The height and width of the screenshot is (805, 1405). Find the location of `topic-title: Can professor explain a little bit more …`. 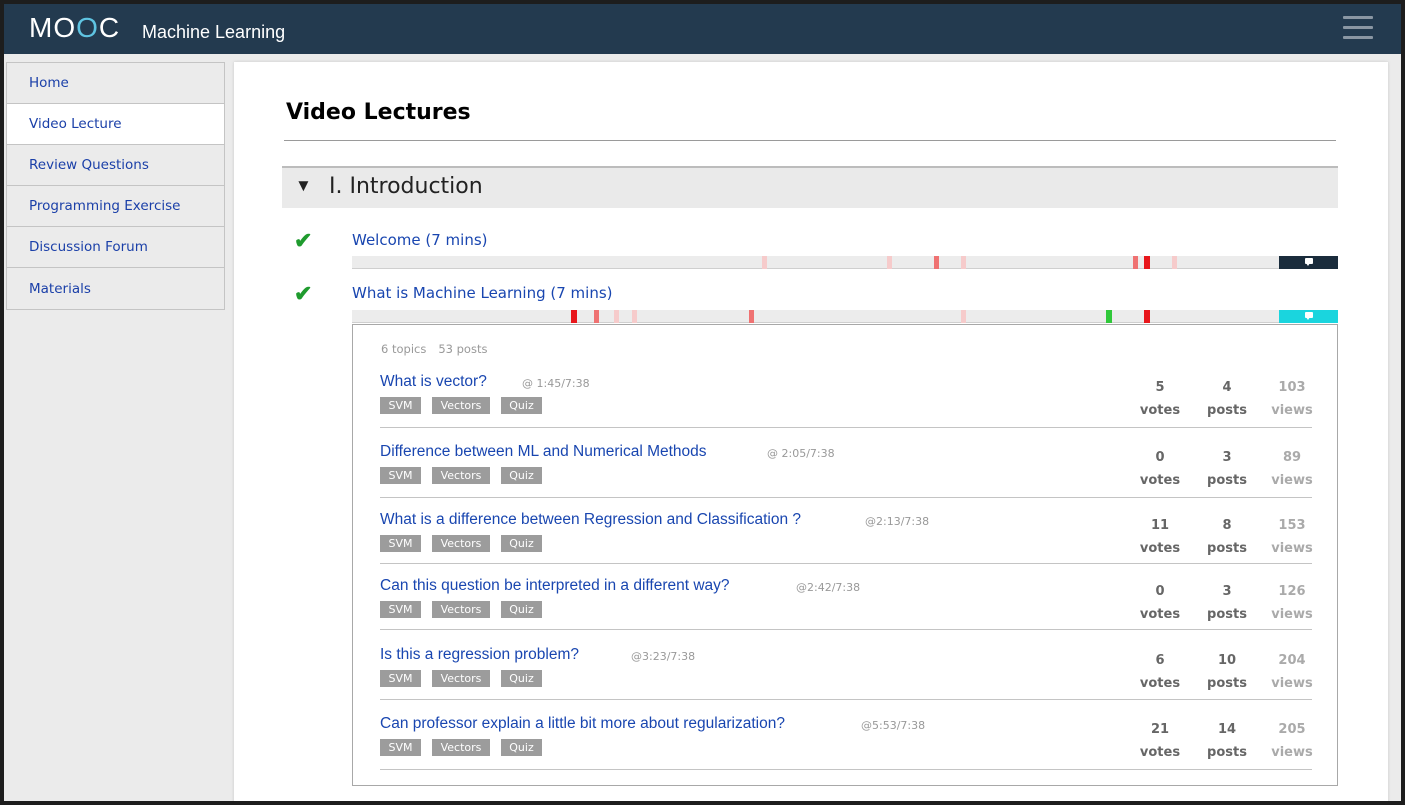

topic-title: Can professor explain a little bit more … is located at coordinates (582, 724).